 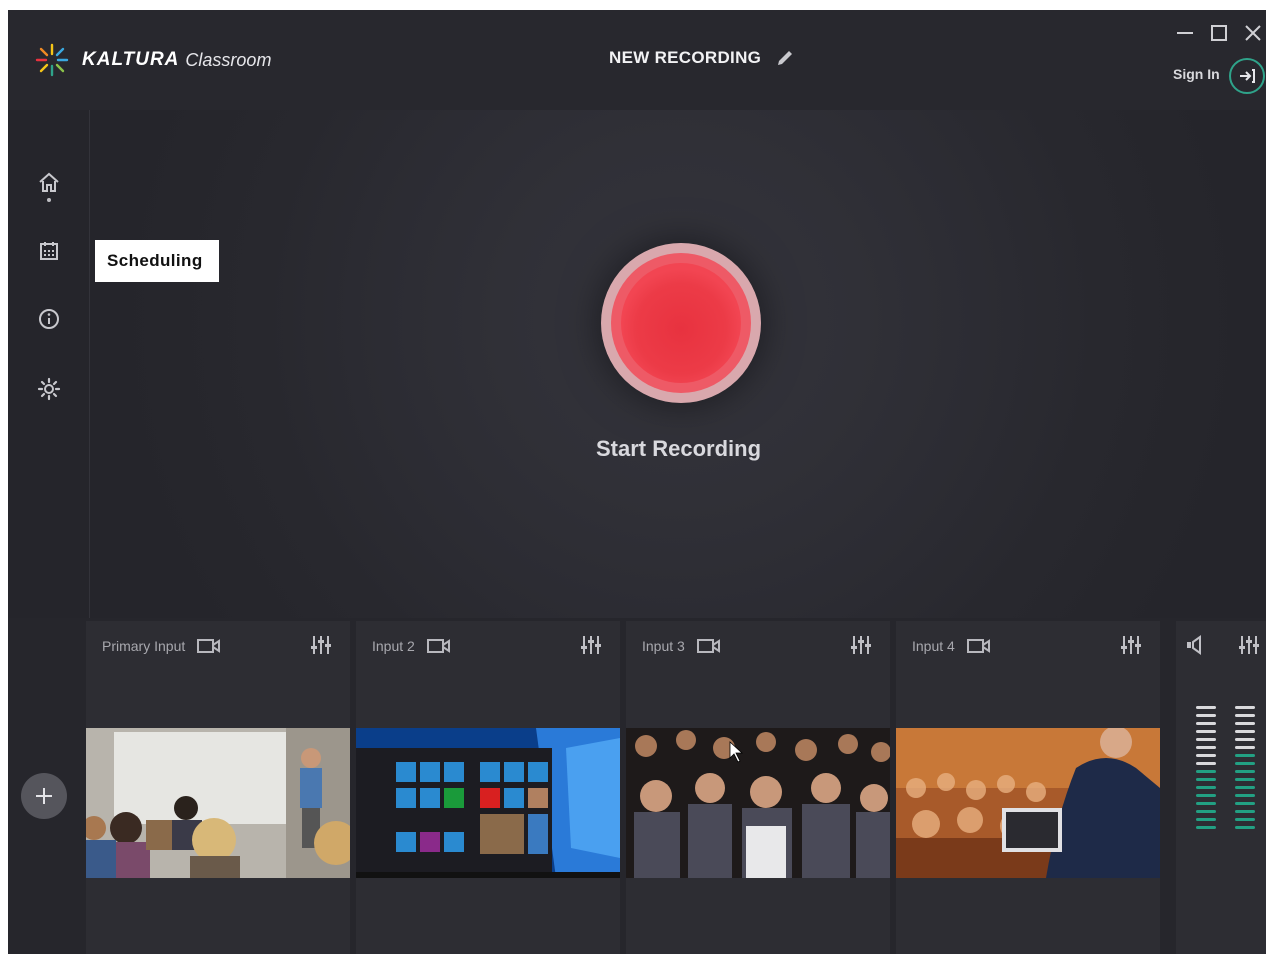 I want to click on input-card-4: Input 4, so click(x=1028, y=787).